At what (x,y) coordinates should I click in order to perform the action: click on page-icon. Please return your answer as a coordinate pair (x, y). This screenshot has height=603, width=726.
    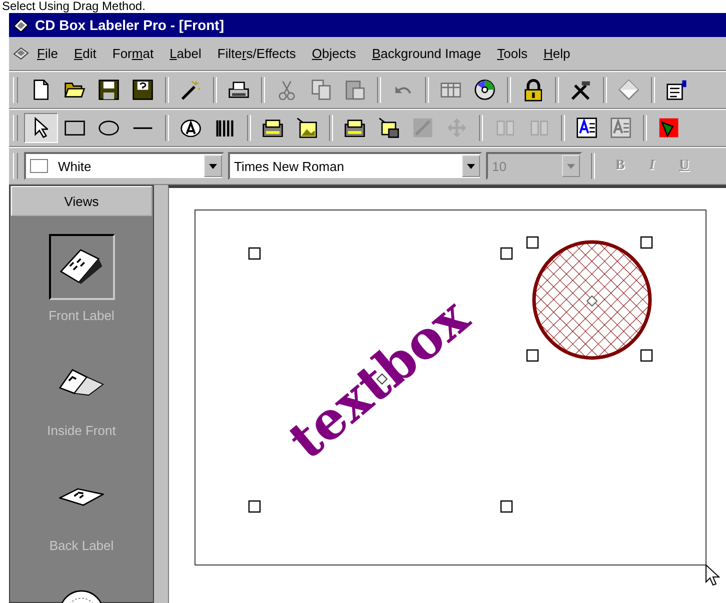
    Looking at the image, I should click on (41, 90).